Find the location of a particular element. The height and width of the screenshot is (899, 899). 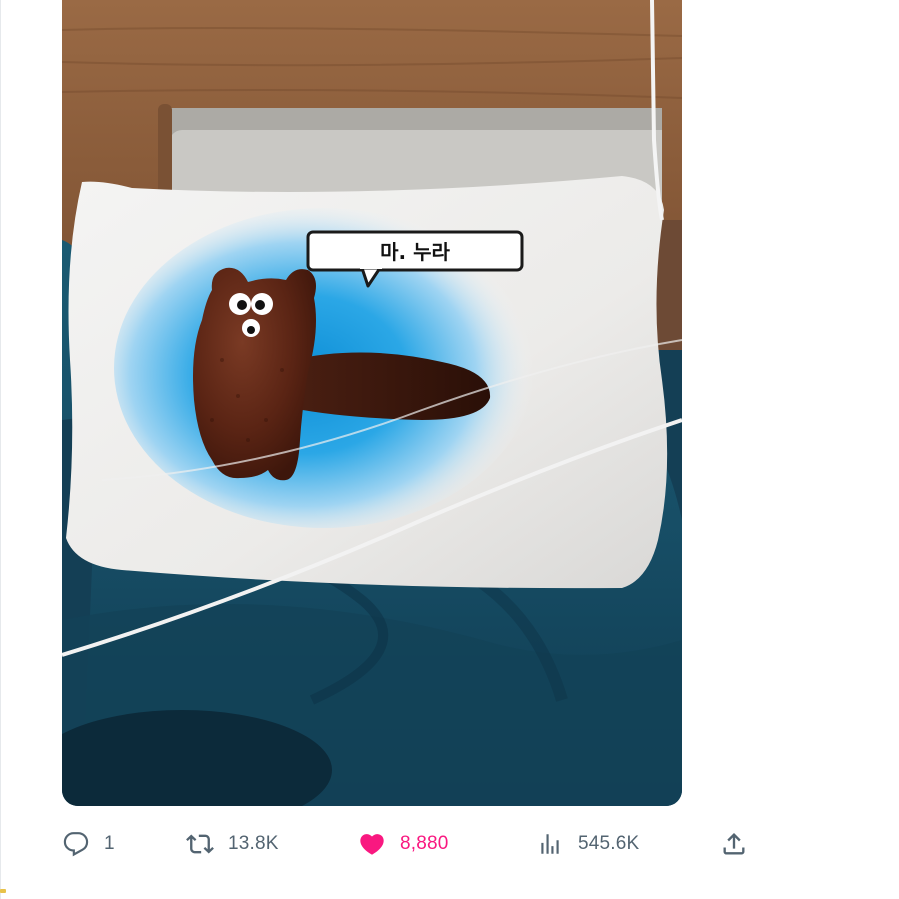

column-border is located at coordinates (0, 449).